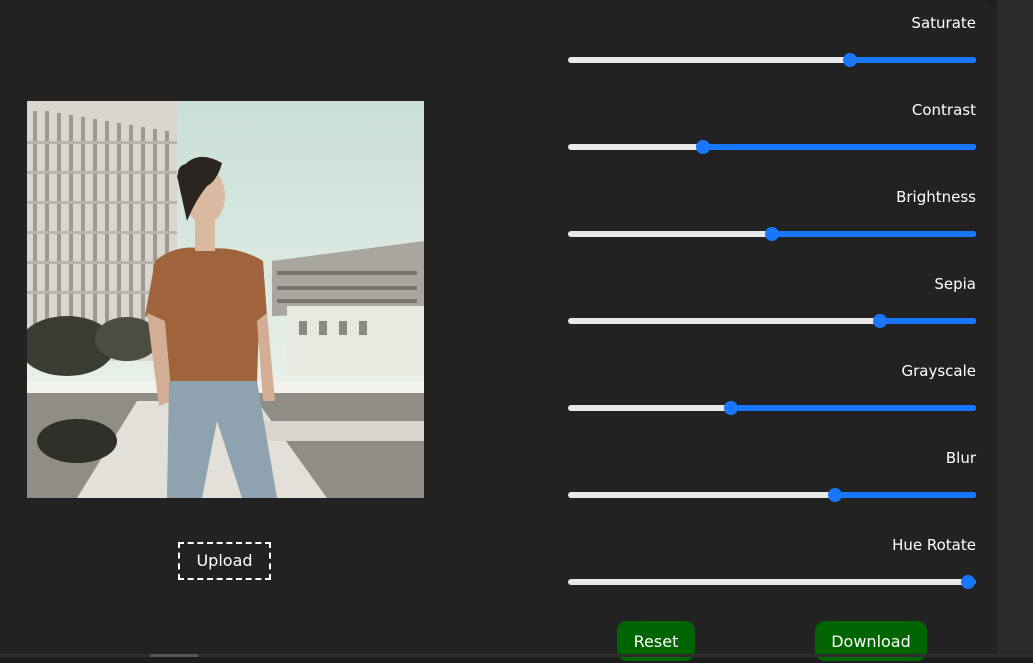 This screenshot has width=1033, height=663. I want to click on saturate-slider-fill, so click(912, 60).